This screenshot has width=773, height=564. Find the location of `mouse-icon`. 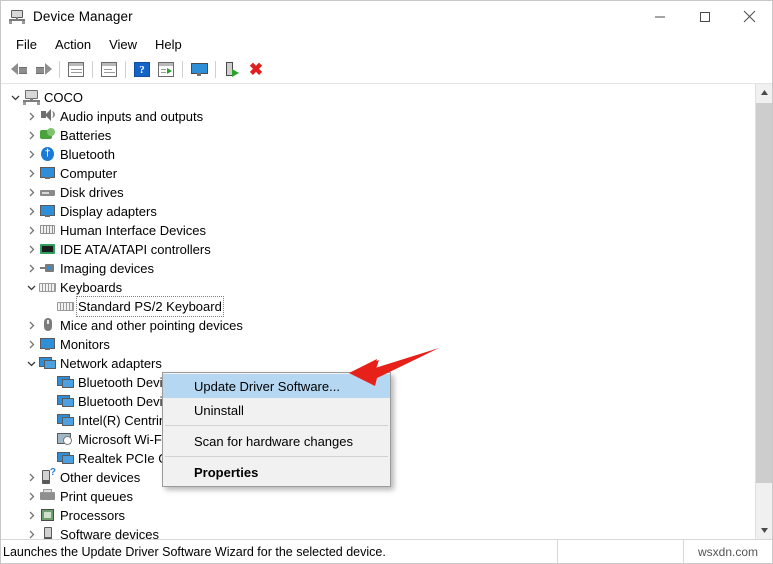

mouse-icon is located at coordinates (47, 325).